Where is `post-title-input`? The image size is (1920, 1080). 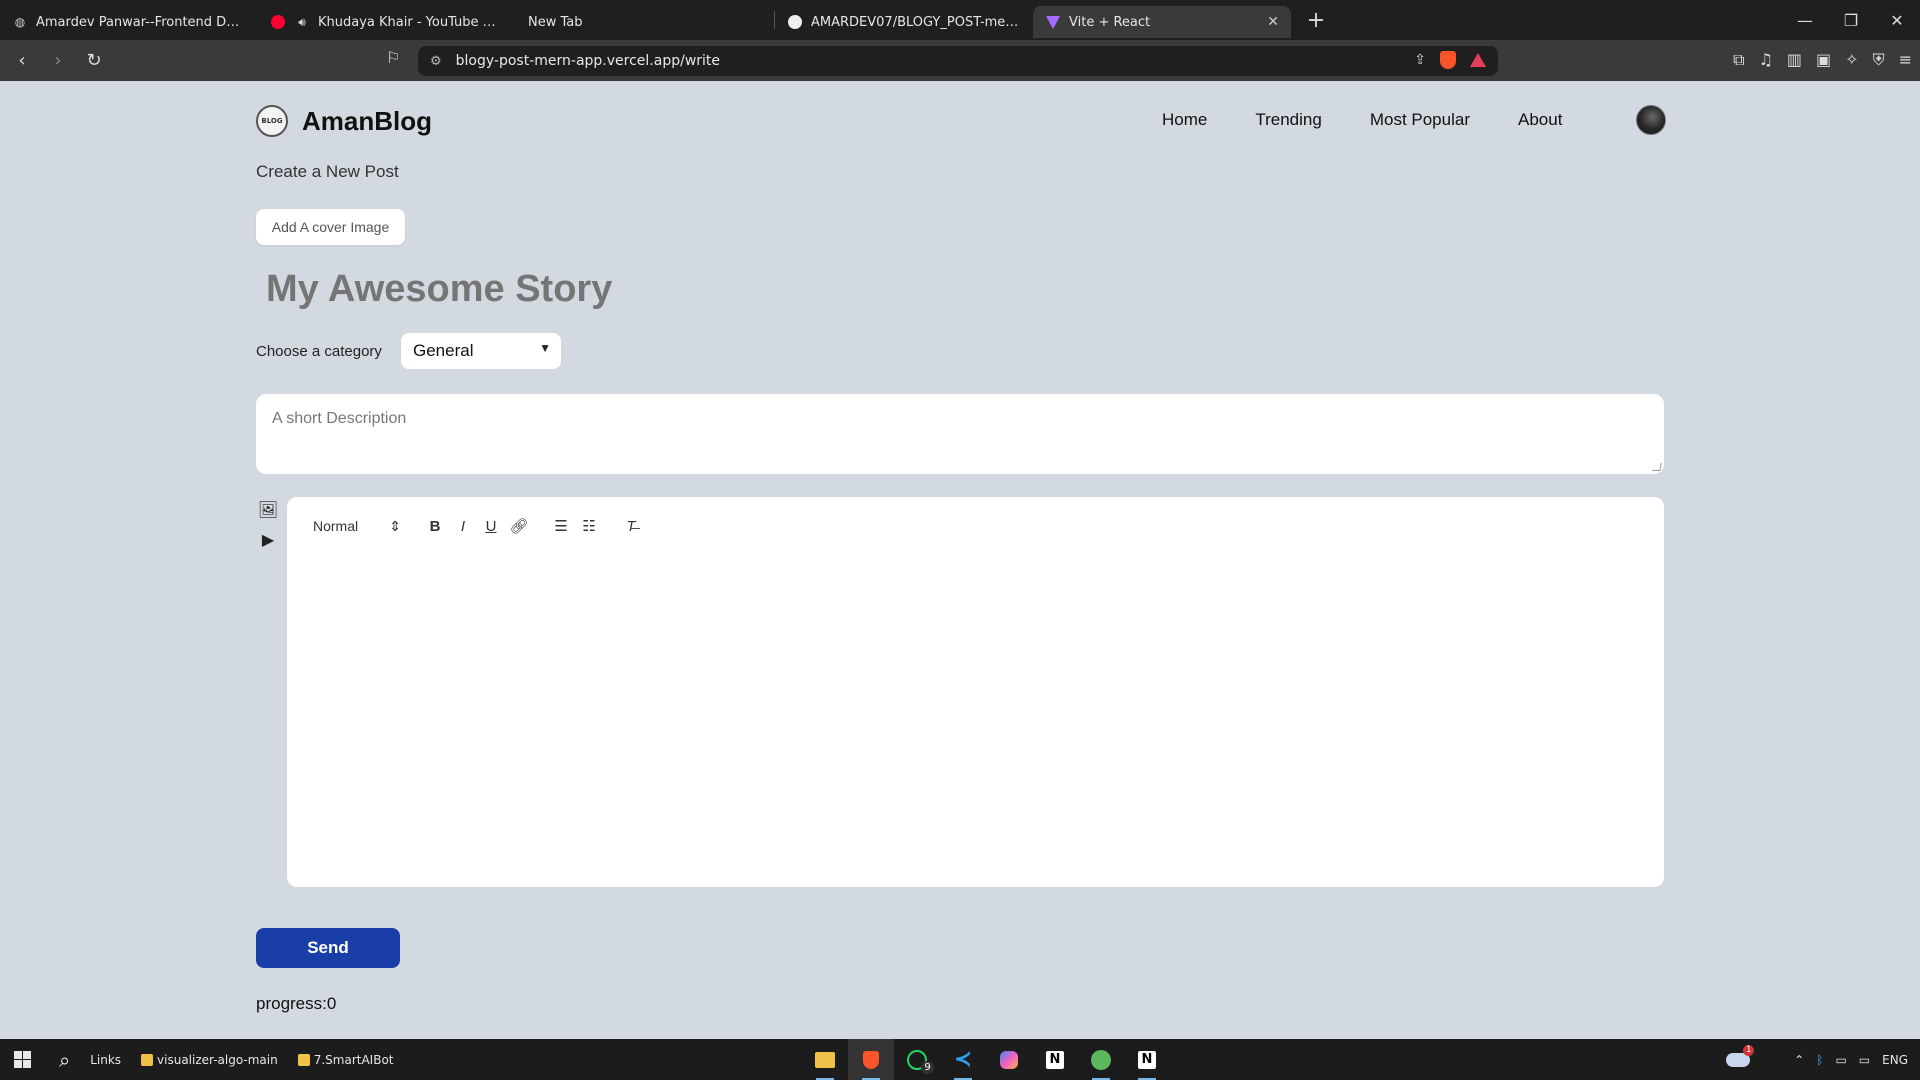 post-title-input is located at coordinates (612, 289).